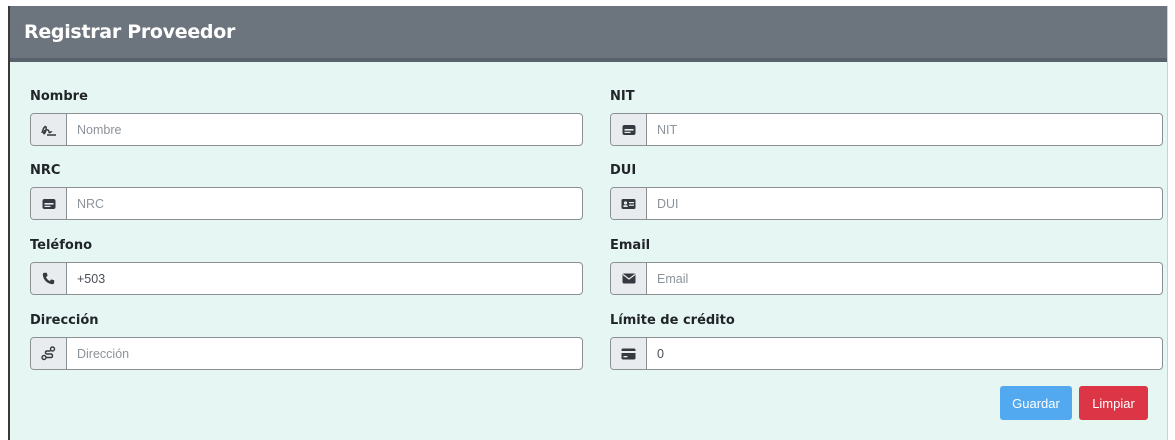 This screenshot has width=1175, height=440. What do you see at coordinates (49, 278) in the screenshot?
I see `phone-icon` at bounding box center [49, 278].